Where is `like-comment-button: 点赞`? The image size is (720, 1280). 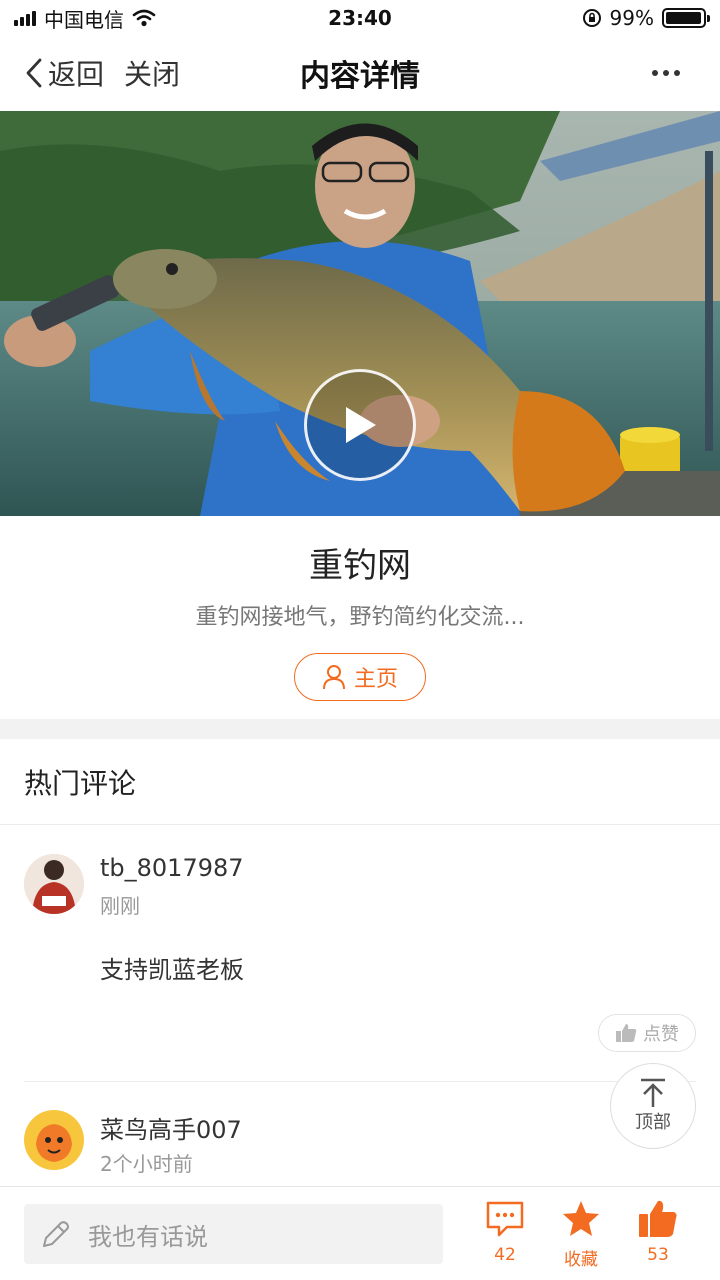
like-comment-button: 点赞 is located at coordinates (647, 1033).